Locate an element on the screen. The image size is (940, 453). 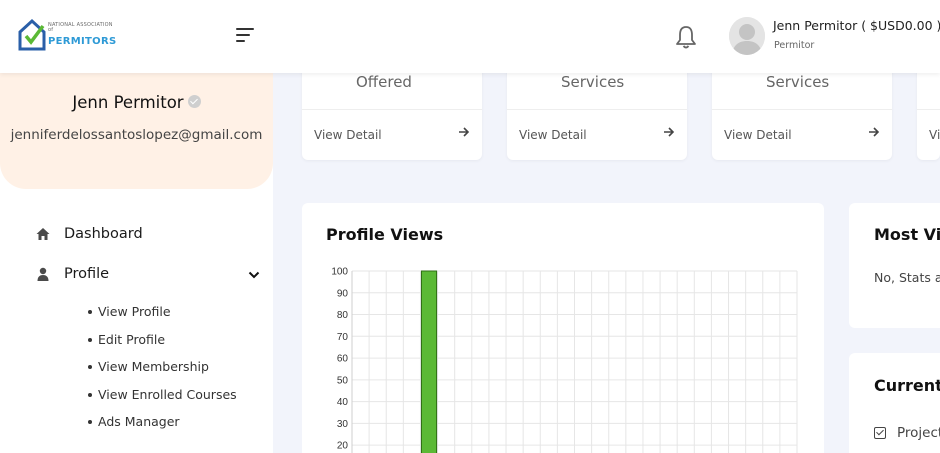
submenu-item-view-profile: View Profile is located at coordinates (162, 318).